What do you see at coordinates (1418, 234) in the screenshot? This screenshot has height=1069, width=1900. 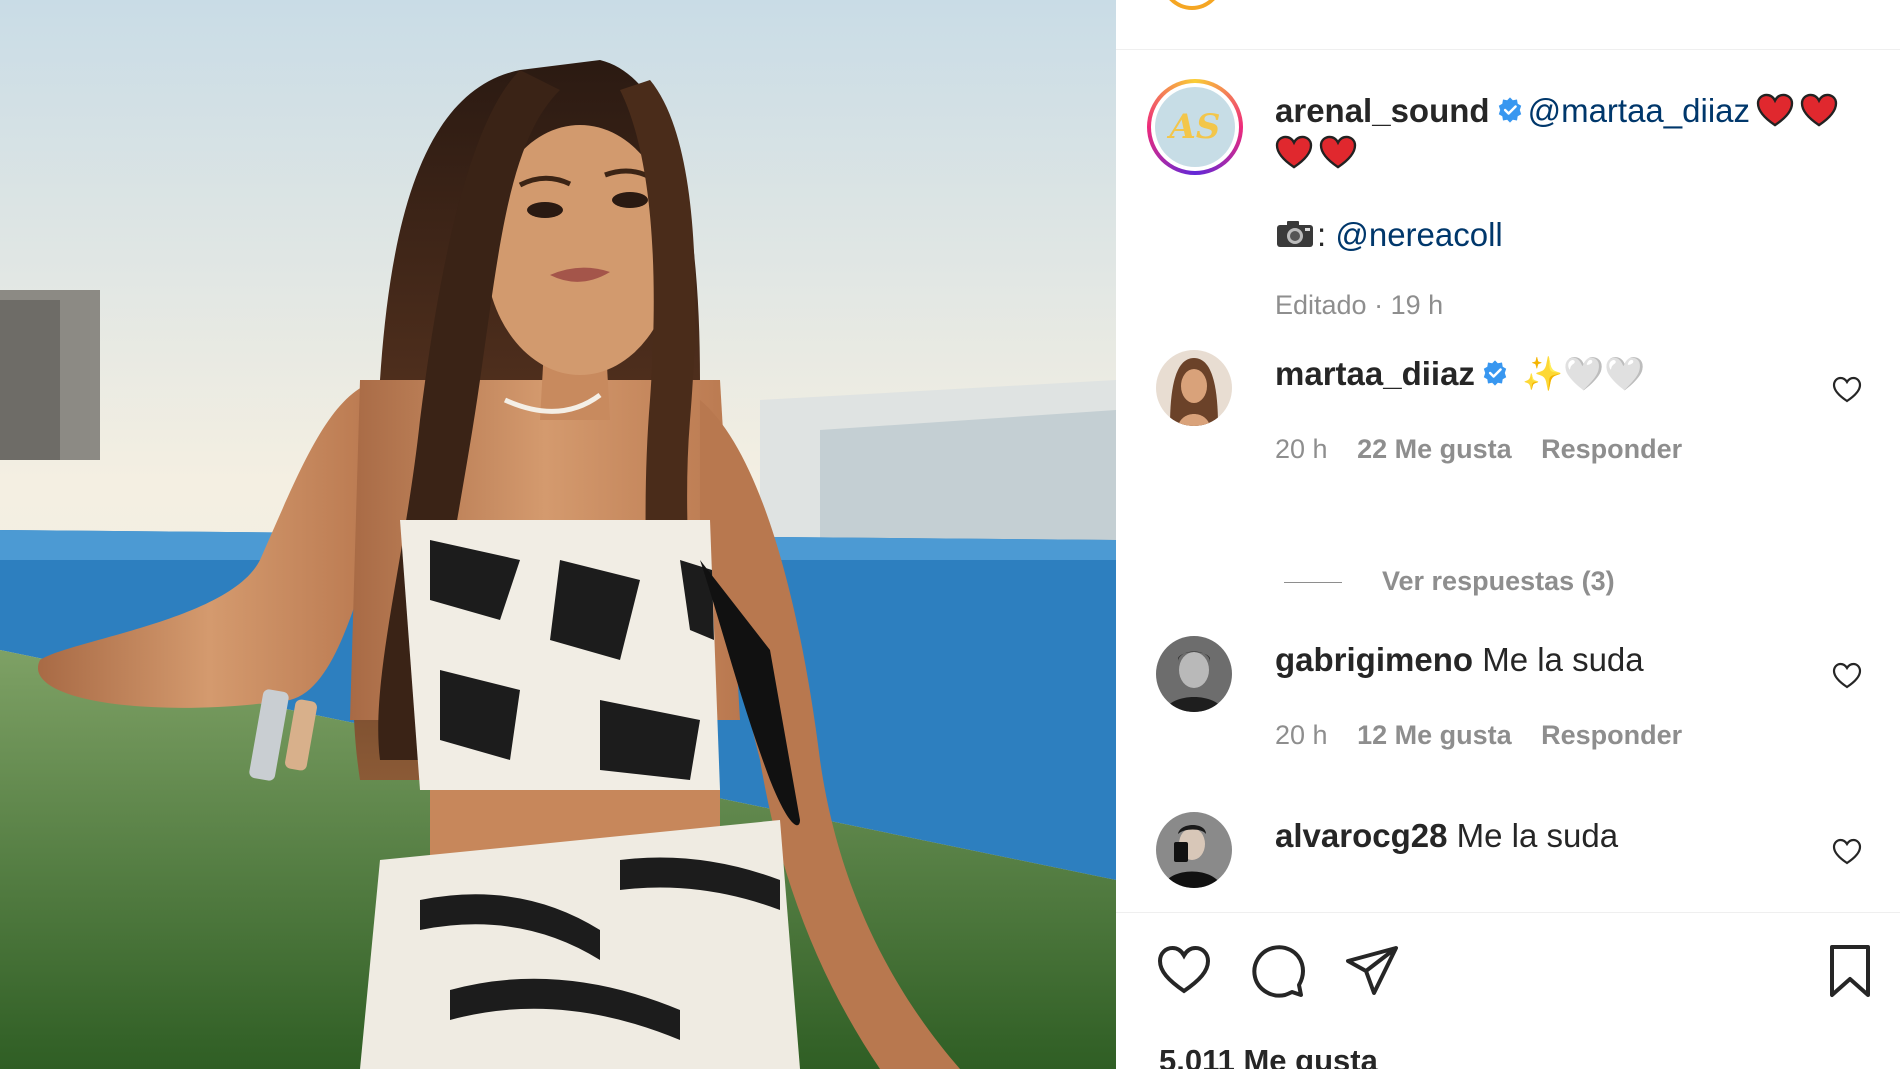 I see `photo-credit-mention: @nereacoll` at bounding box center [1418, 234].